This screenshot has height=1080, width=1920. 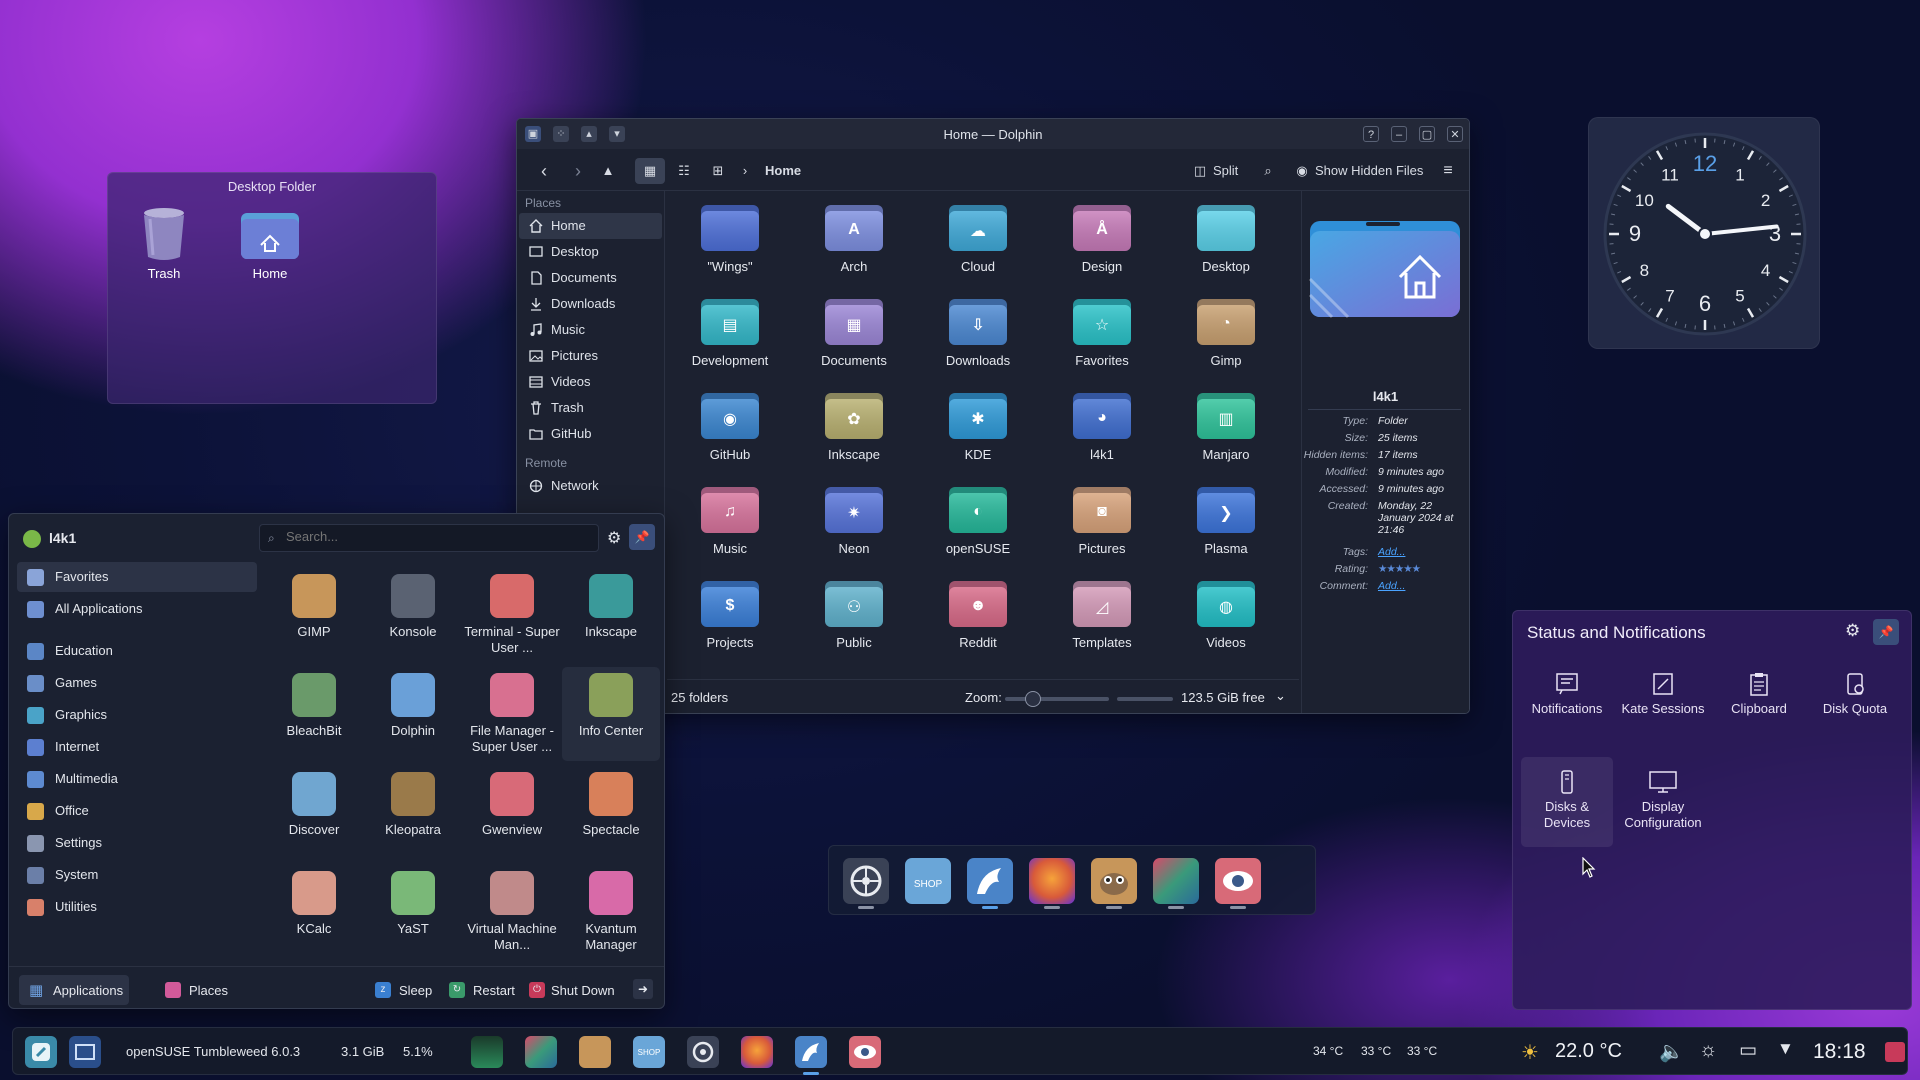 I want to click on folder-item: ⚇ Public, so click(x=854, y=614).